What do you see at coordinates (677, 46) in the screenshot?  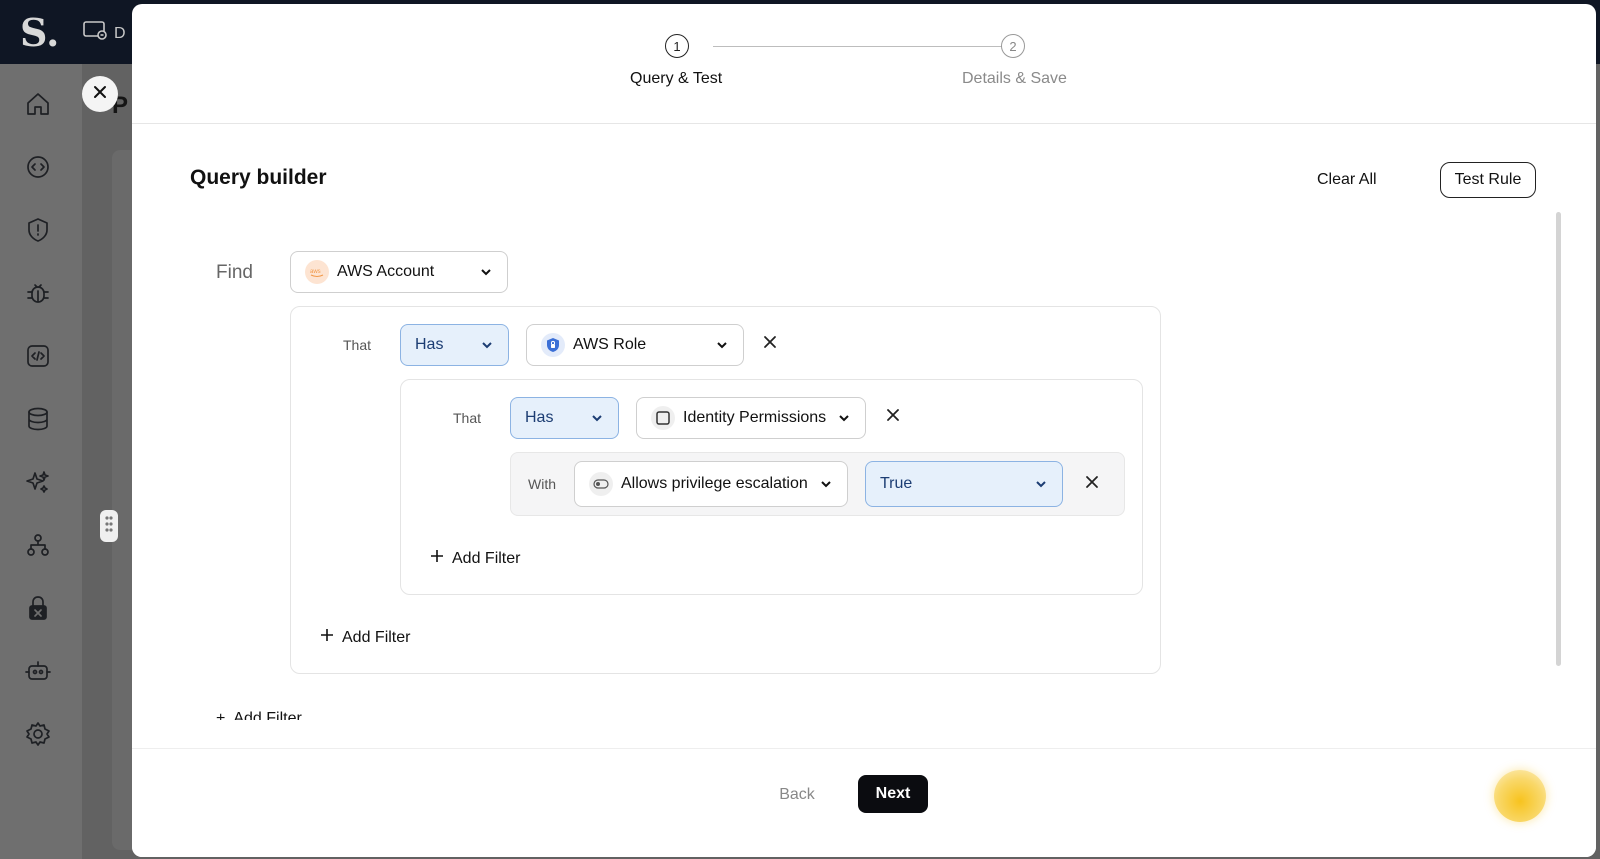 I see `step-1-indicator: 1` at bounding box center [677, 46].